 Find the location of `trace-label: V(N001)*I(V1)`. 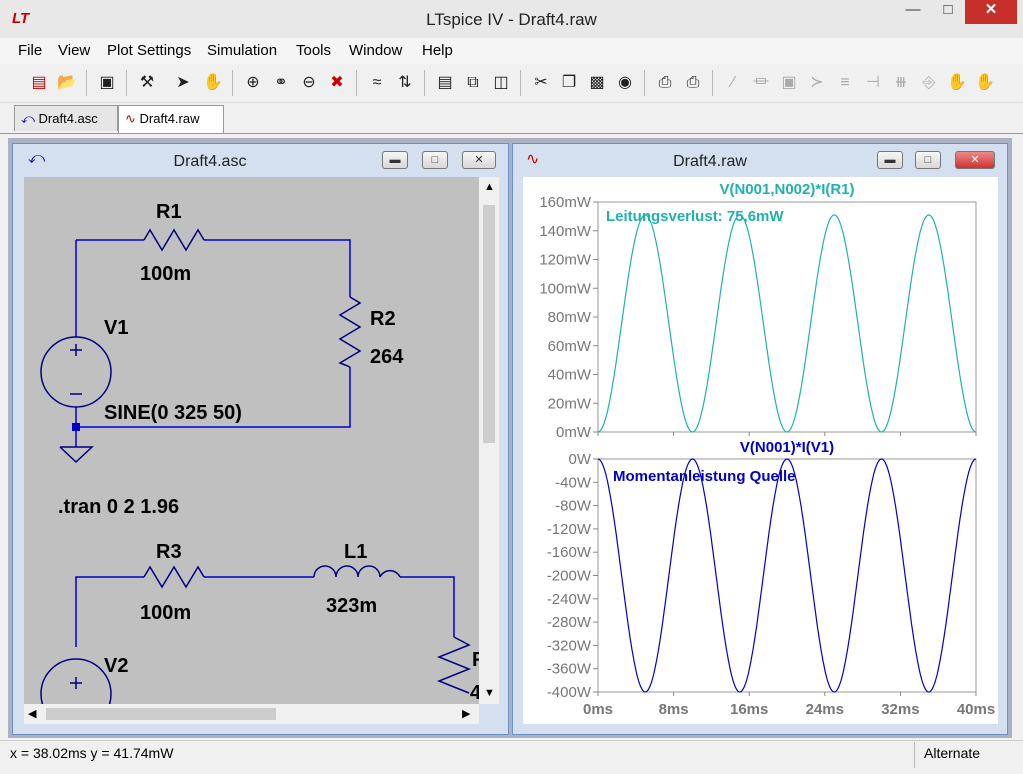

trace-label: V(N001)*I(V1) is located at coordinates (787, 447).